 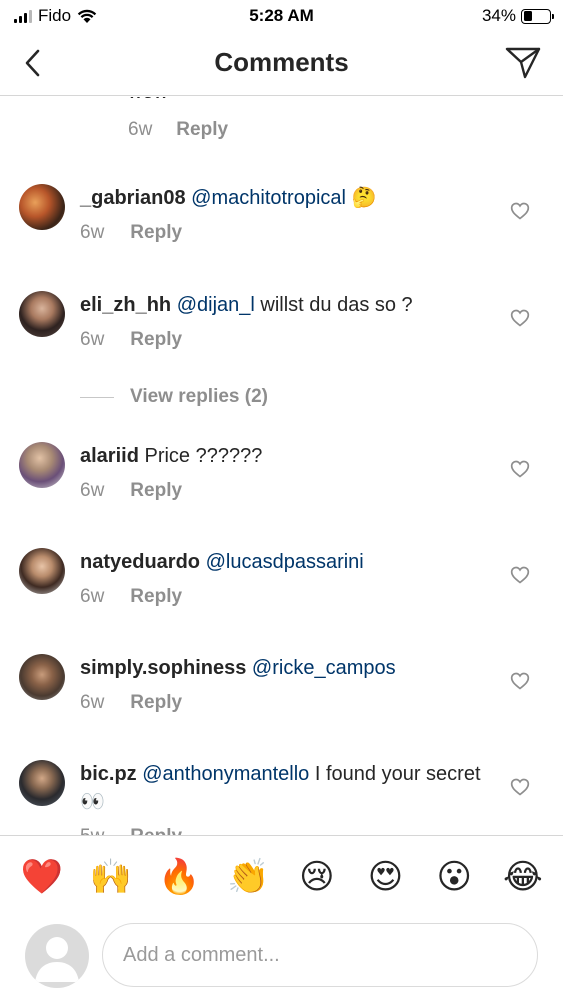 What do you see at coordinates (268, 198) in the screenshot?
I see `comment-mention: @machitotropical` at bounding box center [268, 198].